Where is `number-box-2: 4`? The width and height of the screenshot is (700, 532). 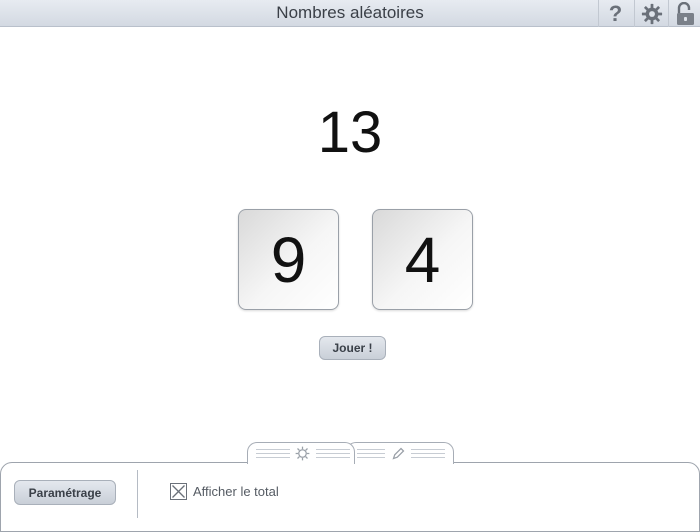
number-box-2: 4 is located at coordinates (422, 259).